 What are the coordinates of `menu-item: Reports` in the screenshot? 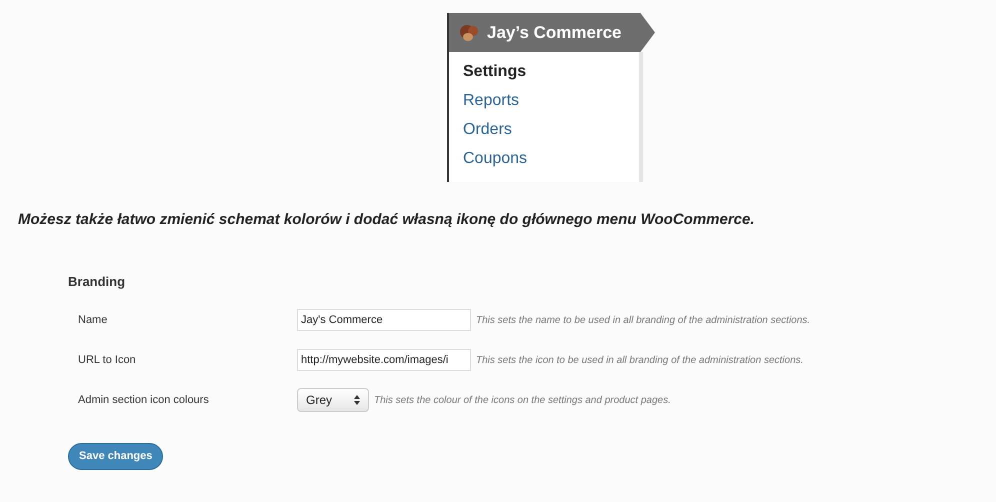 It's located at (551, 105).